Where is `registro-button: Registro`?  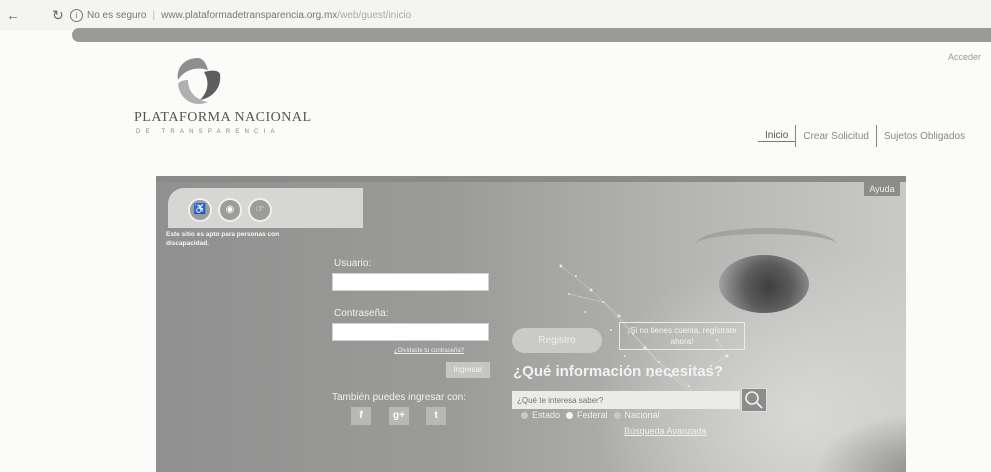
registro-button: Registro is located at coordinates (557, 340).